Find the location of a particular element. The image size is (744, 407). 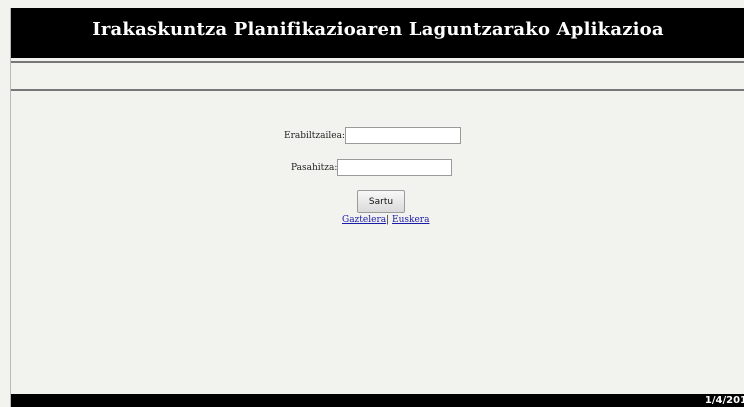

login-button: Sartu is located at coordinates (381, 201).